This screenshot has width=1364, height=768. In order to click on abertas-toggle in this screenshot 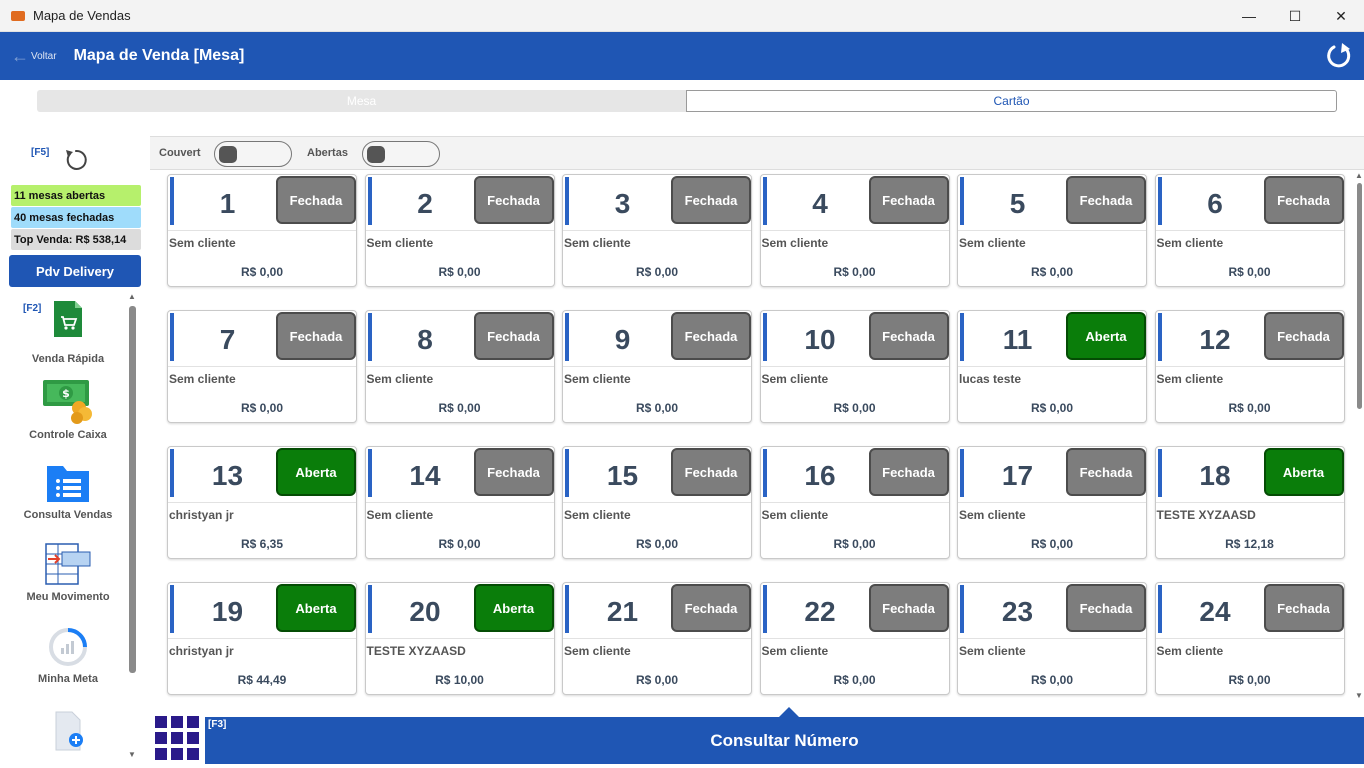, I will do `click(401, 154)`.